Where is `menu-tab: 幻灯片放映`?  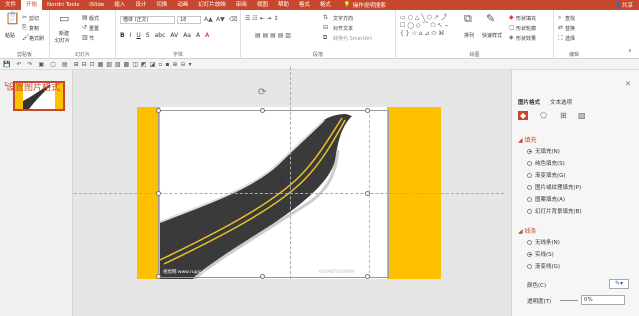
menu-tab: 幻灯片放映 is located at coordinates (212, 5).